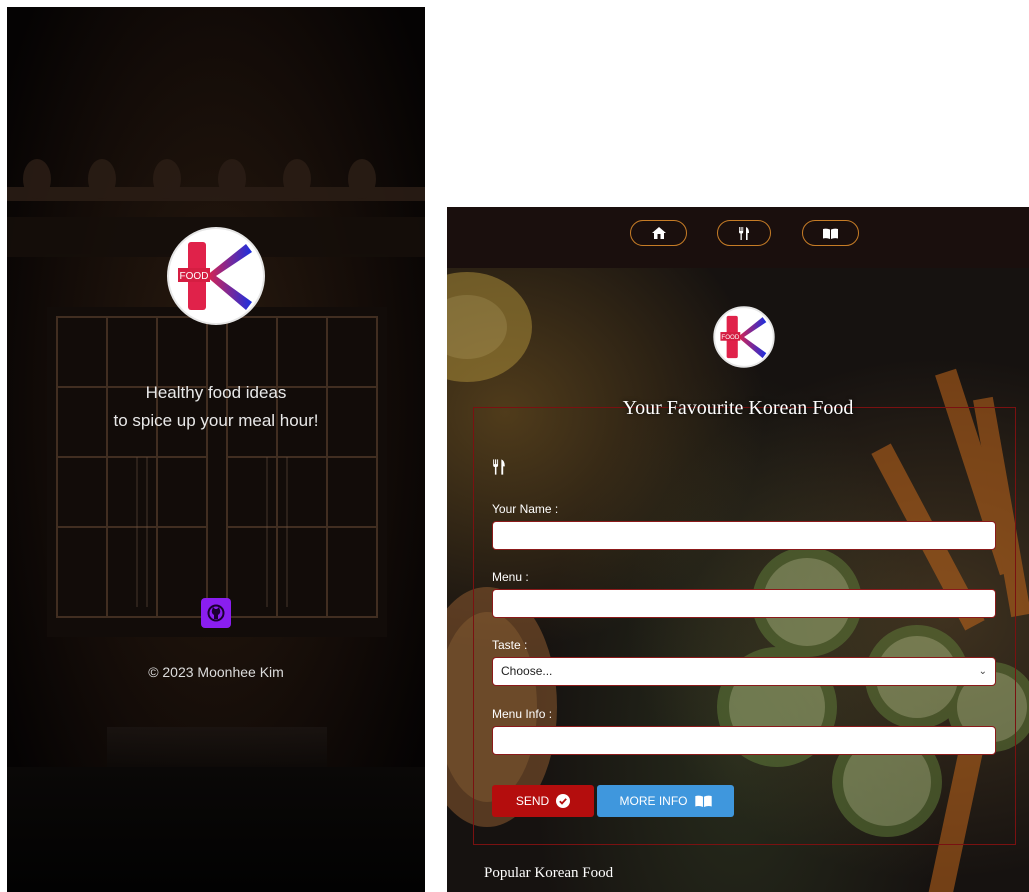  I want to click on bench-decoration, so click(217, 747).